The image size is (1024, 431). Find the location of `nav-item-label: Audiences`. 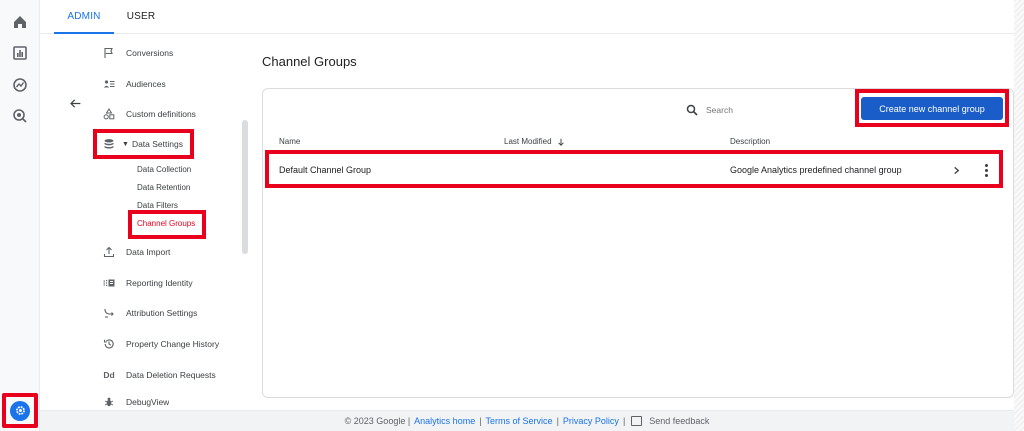

nav-item-label: Audiences is located at coordinates (146, 84).